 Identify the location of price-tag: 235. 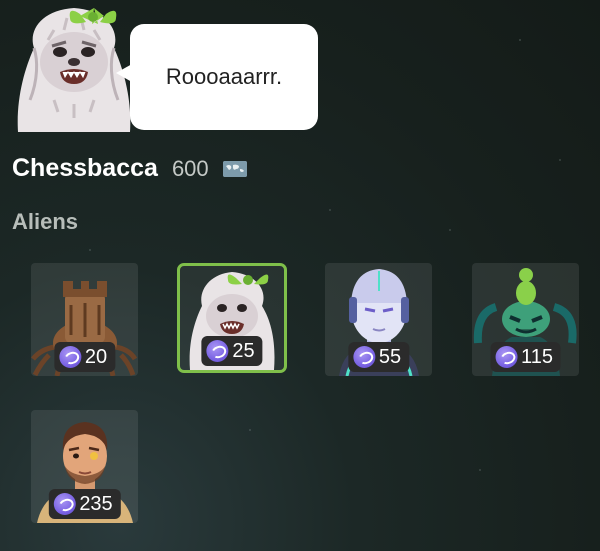
(84, 504).